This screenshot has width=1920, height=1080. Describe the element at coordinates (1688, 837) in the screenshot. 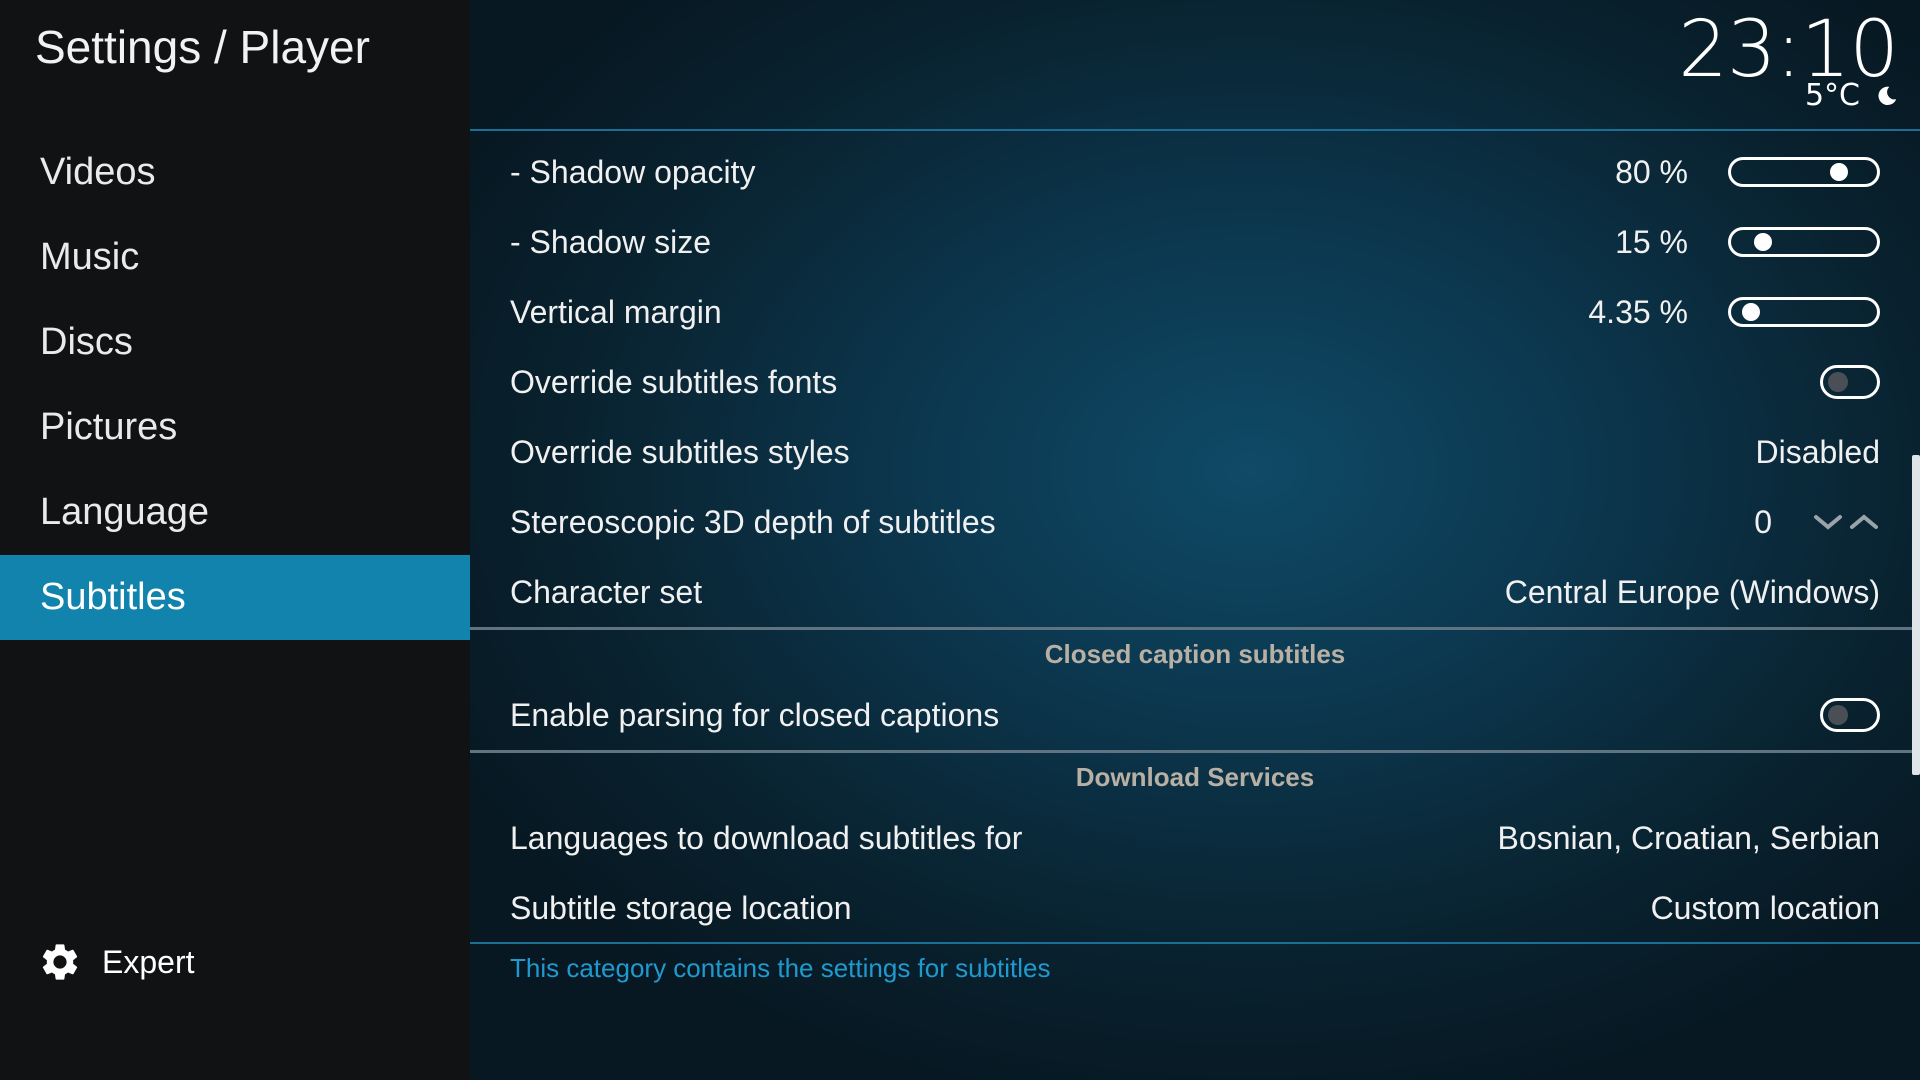

I see `setting-value: Bosnian, Croatian, Serbian` at that location.